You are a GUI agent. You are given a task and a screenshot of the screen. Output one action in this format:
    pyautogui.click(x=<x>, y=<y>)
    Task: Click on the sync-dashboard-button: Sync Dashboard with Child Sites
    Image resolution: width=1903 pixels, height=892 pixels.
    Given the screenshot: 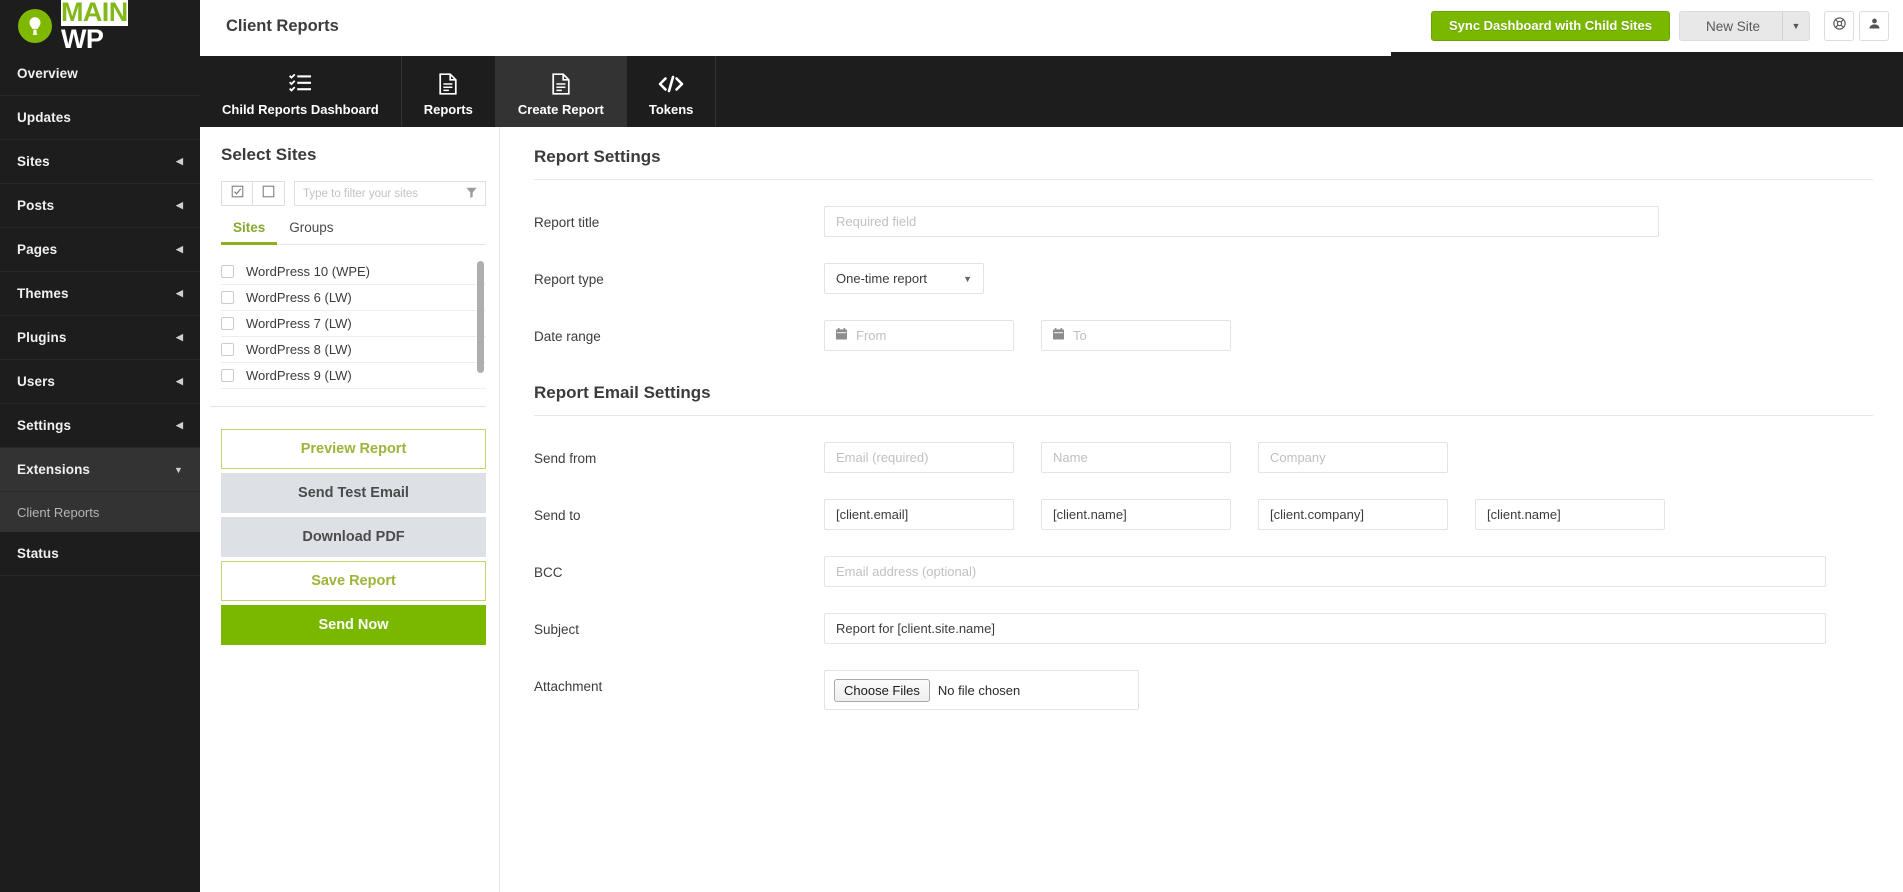 What is the action you would take?
    pyautogui.click(x=1550, y=26)
    